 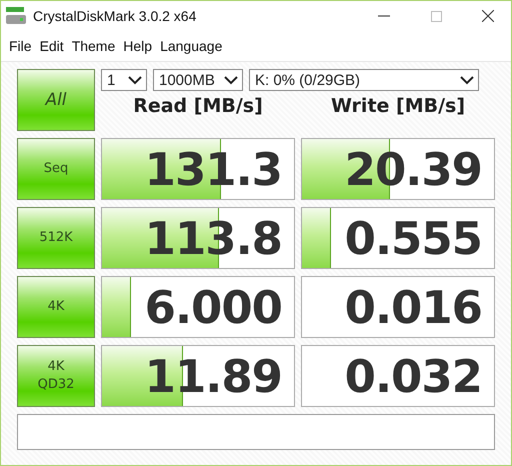 I want to click on window-title: CrystalDiskMark 3.0.2 x64, so click(x=115, y=16).